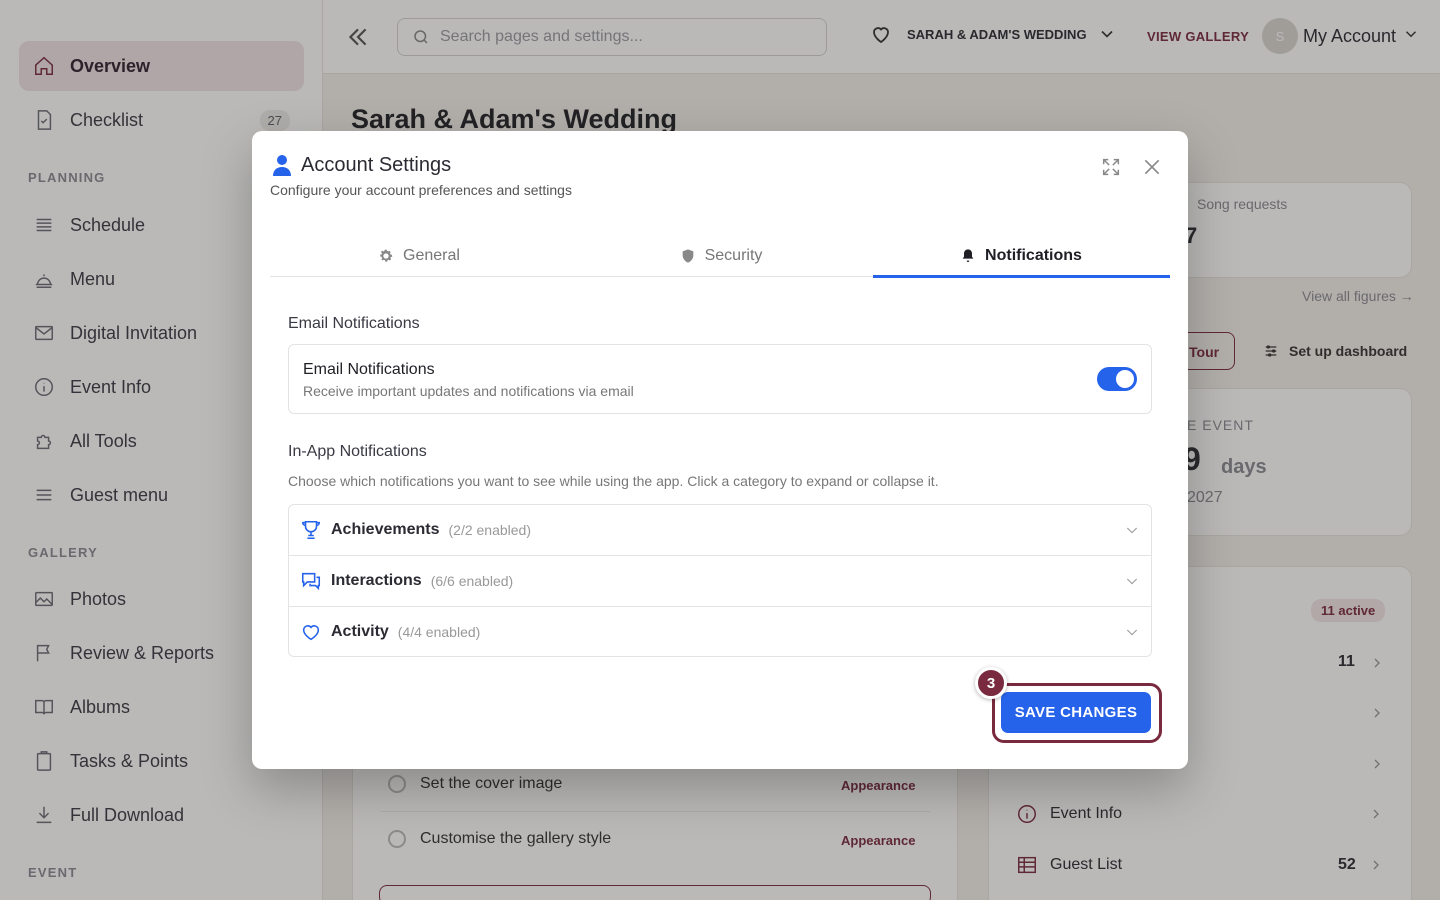 This screenshot has height=900, width=1440. I want to click on trophy-icon, so click(311, 530).